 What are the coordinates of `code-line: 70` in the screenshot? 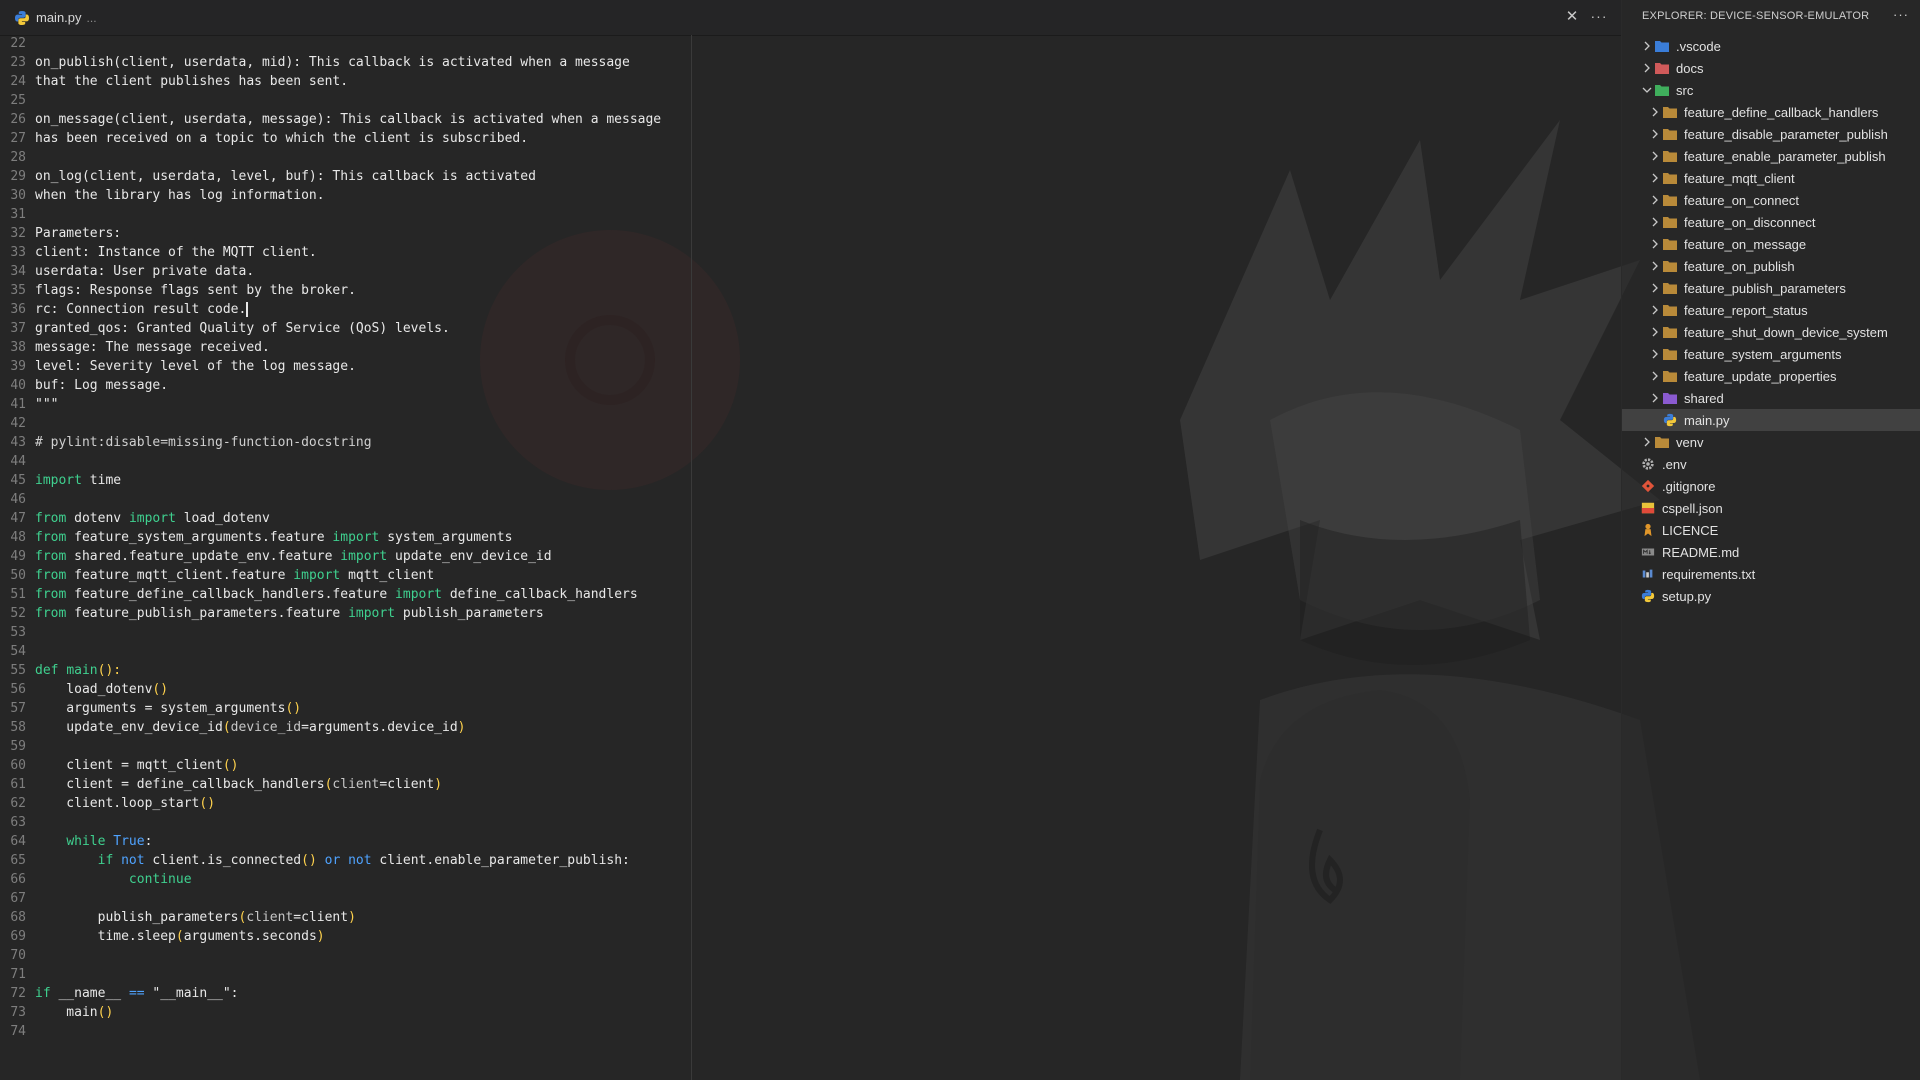 It's located at (810, 955).